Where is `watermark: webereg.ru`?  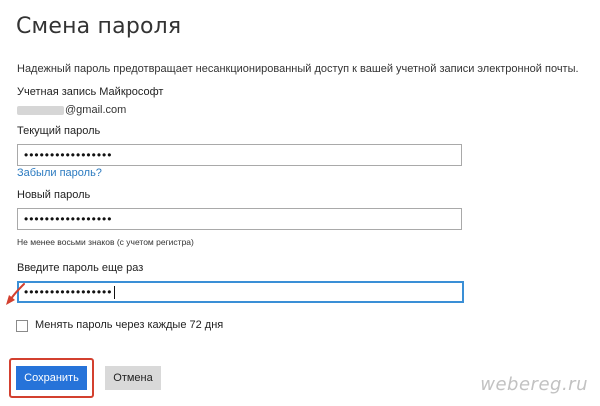
watermark: webereg.ru is located at coordinates (534, 384).